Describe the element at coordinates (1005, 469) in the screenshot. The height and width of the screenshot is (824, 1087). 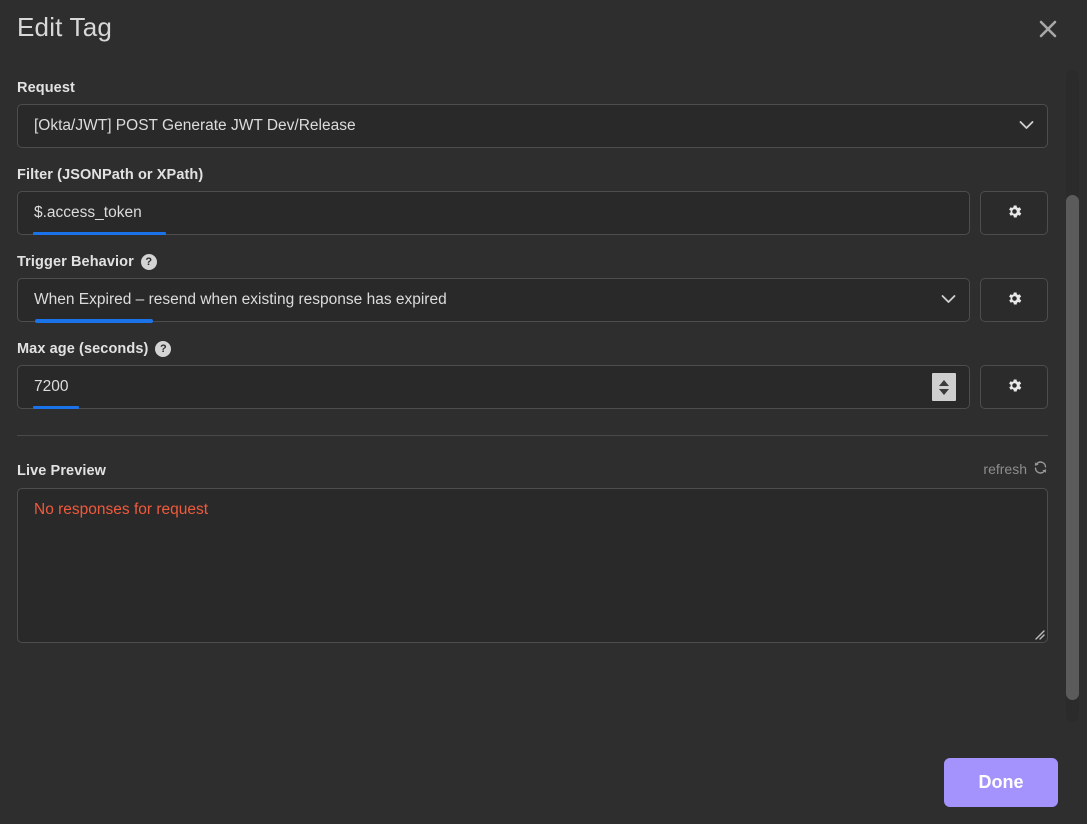
I see `refresh-label: refresh` at that location.